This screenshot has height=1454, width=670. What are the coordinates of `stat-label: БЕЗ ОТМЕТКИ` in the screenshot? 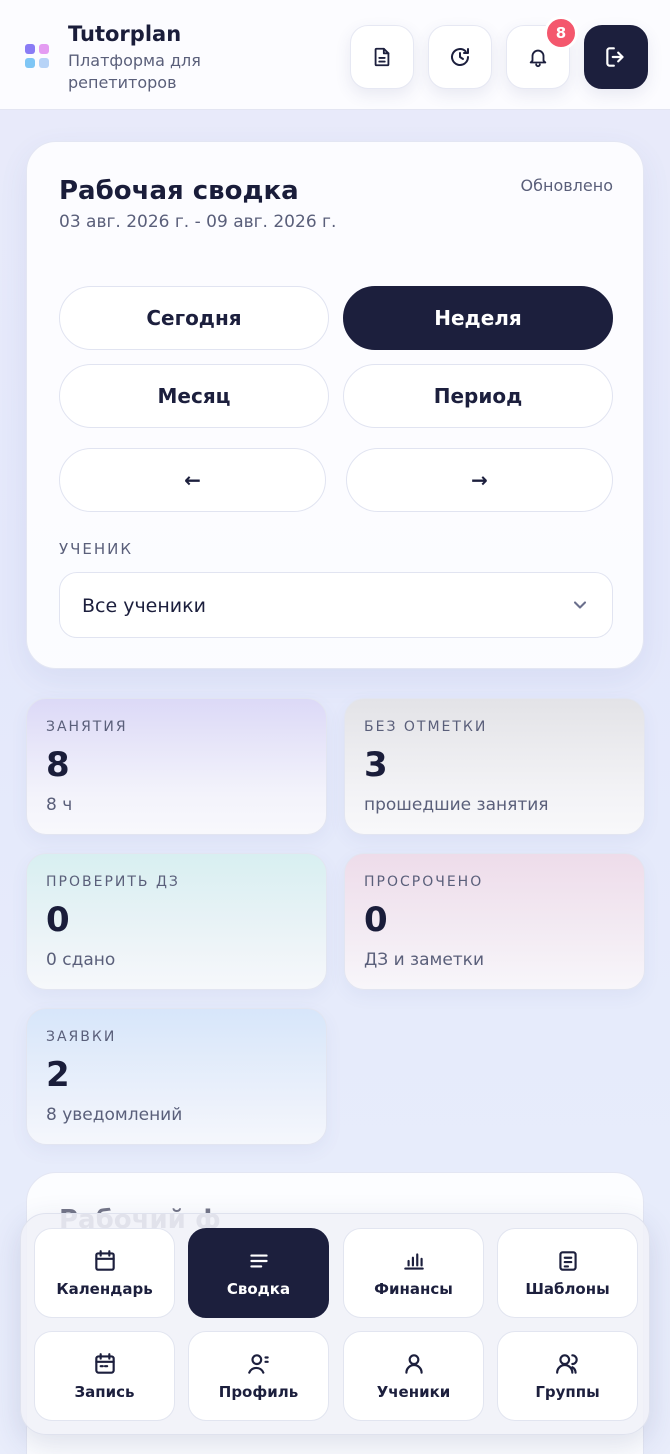 It's located at (426, 727).